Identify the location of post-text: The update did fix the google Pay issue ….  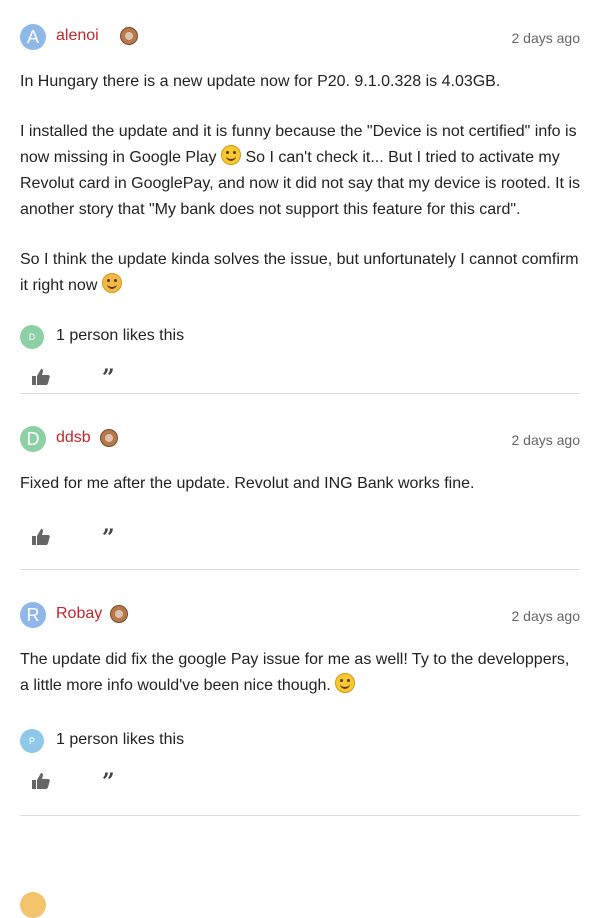
(295, 672).